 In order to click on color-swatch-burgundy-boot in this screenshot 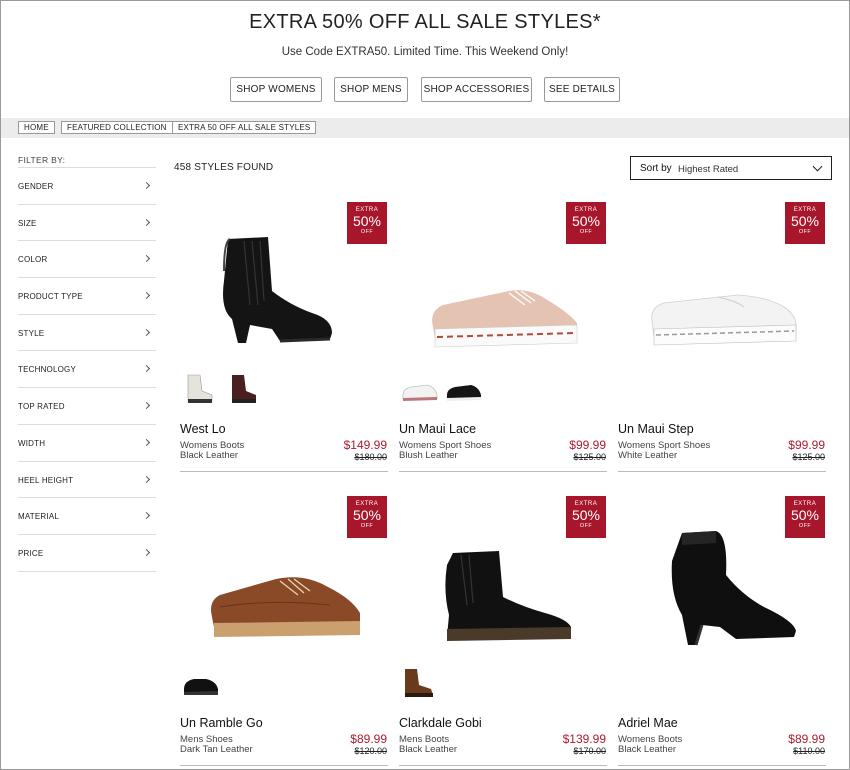, I will do `click(244, 389)`.